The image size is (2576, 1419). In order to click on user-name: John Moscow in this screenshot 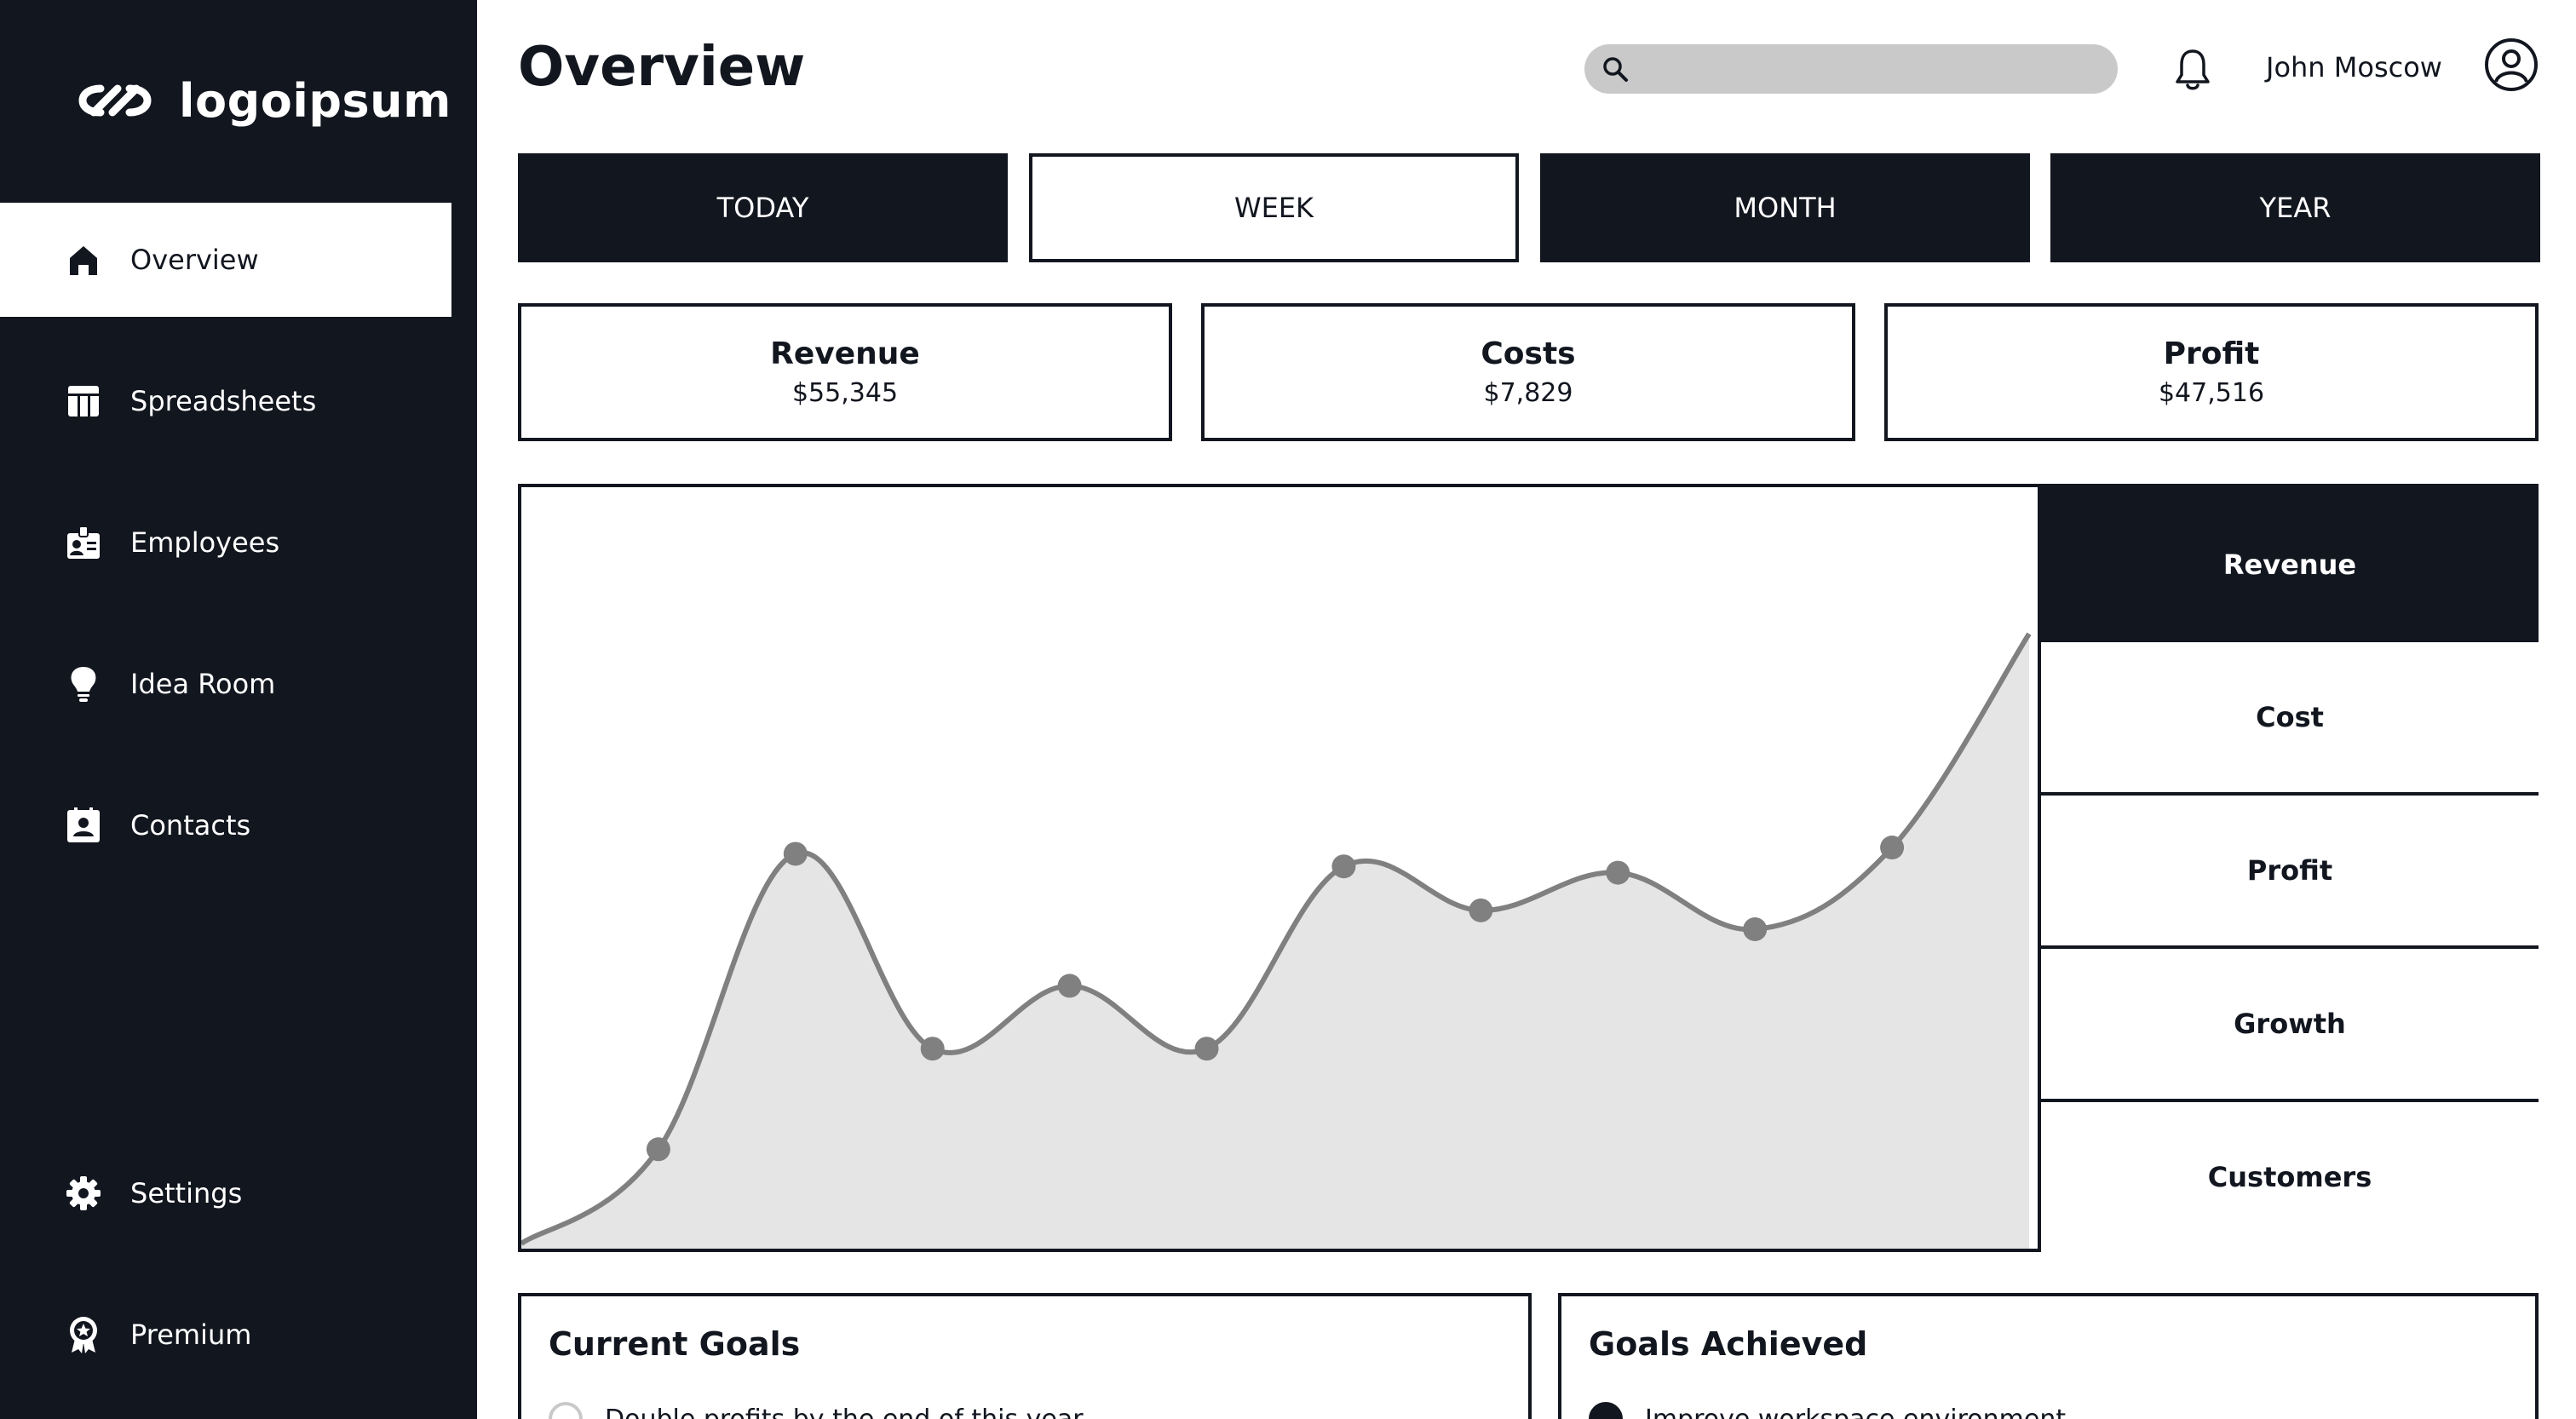, I will do `click(2354, 67)`.